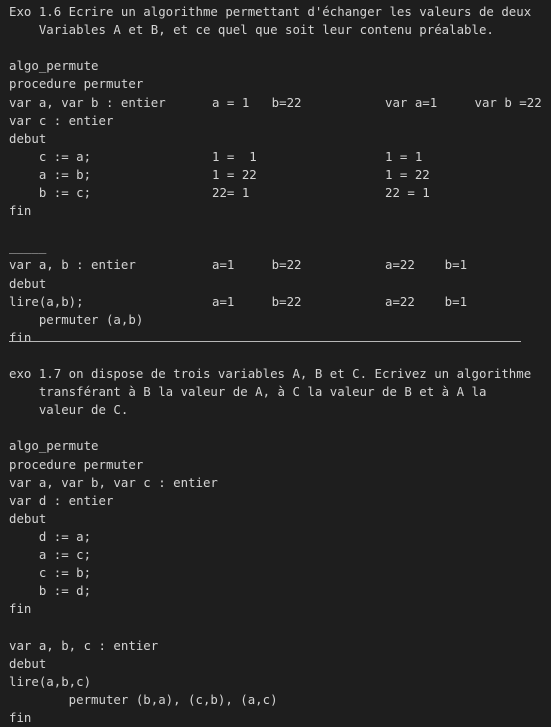 This screenshot has width=551, height=727. Describe the element at coordinates (143, 699) in the screenshot. I see `code-text: permuter (b,a), (c,b), (a,c)` at that location.